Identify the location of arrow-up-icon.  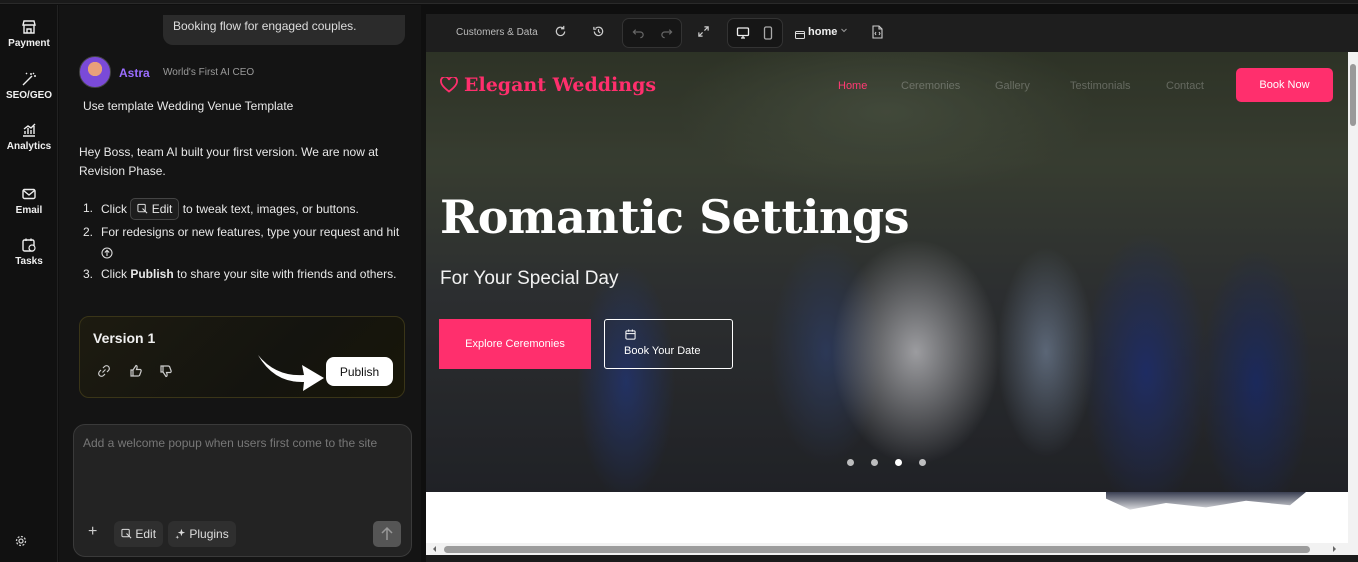
(387, 533).